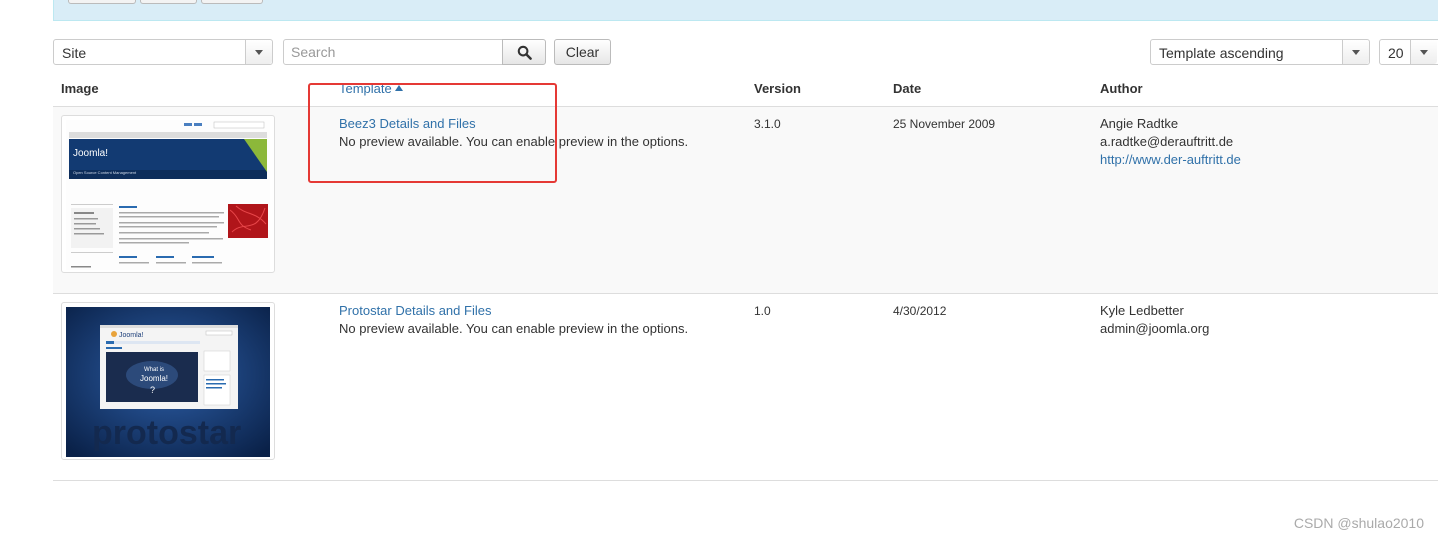 This screenshot has height=537, width=1438. I want to click on search-input, so click(393, 52).